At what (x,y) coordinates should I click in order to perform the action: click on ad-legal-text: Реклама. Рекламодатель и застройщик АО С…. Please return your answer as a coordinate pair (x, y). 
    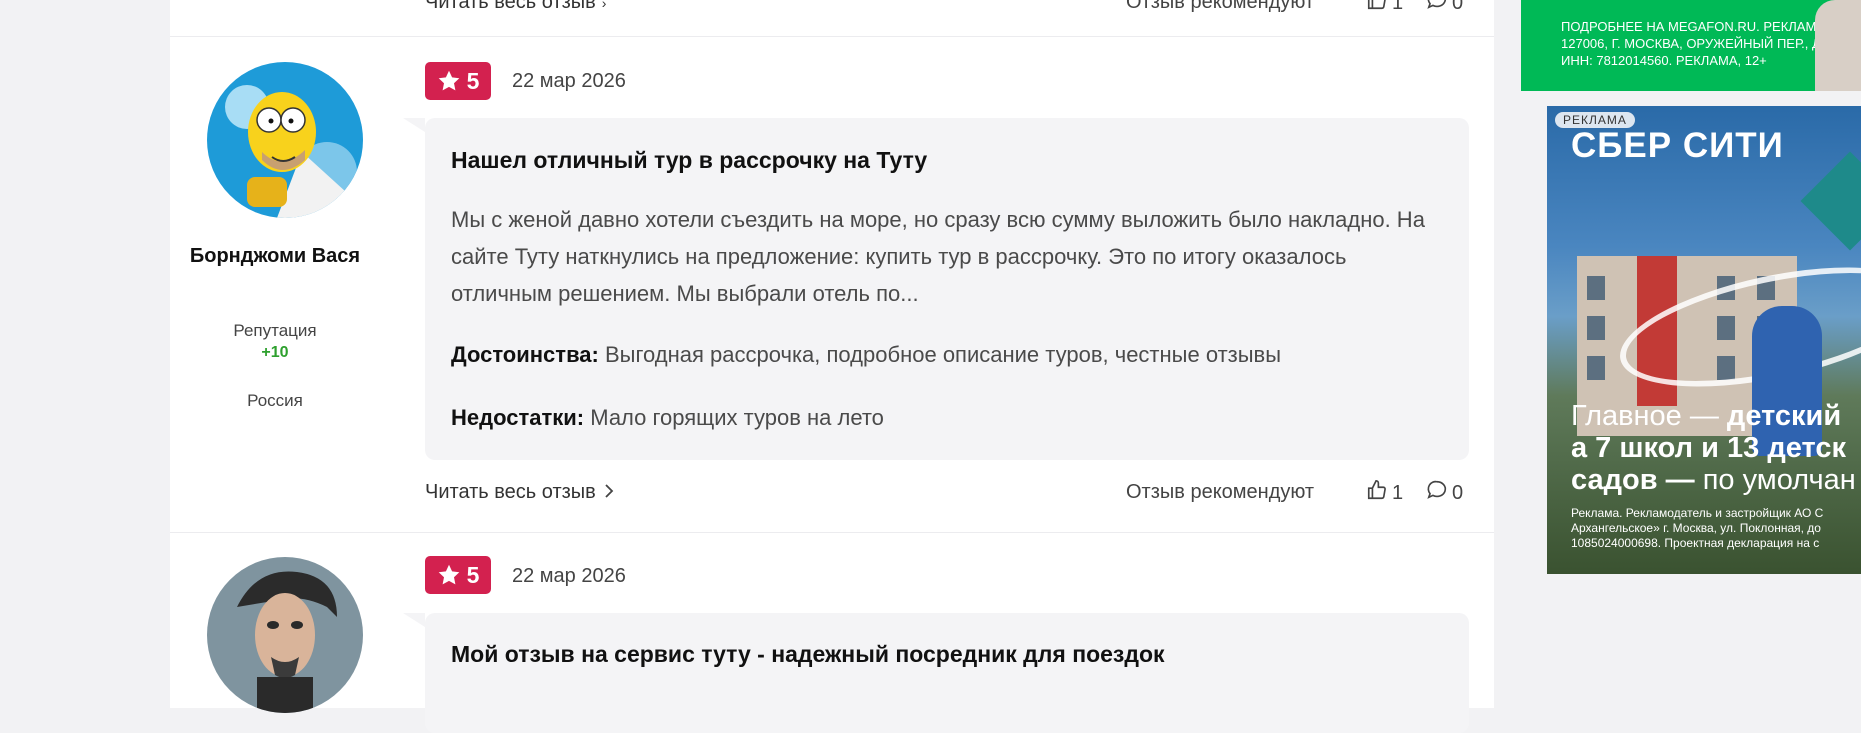
    Looking at the image, I should click on (1697, 528).